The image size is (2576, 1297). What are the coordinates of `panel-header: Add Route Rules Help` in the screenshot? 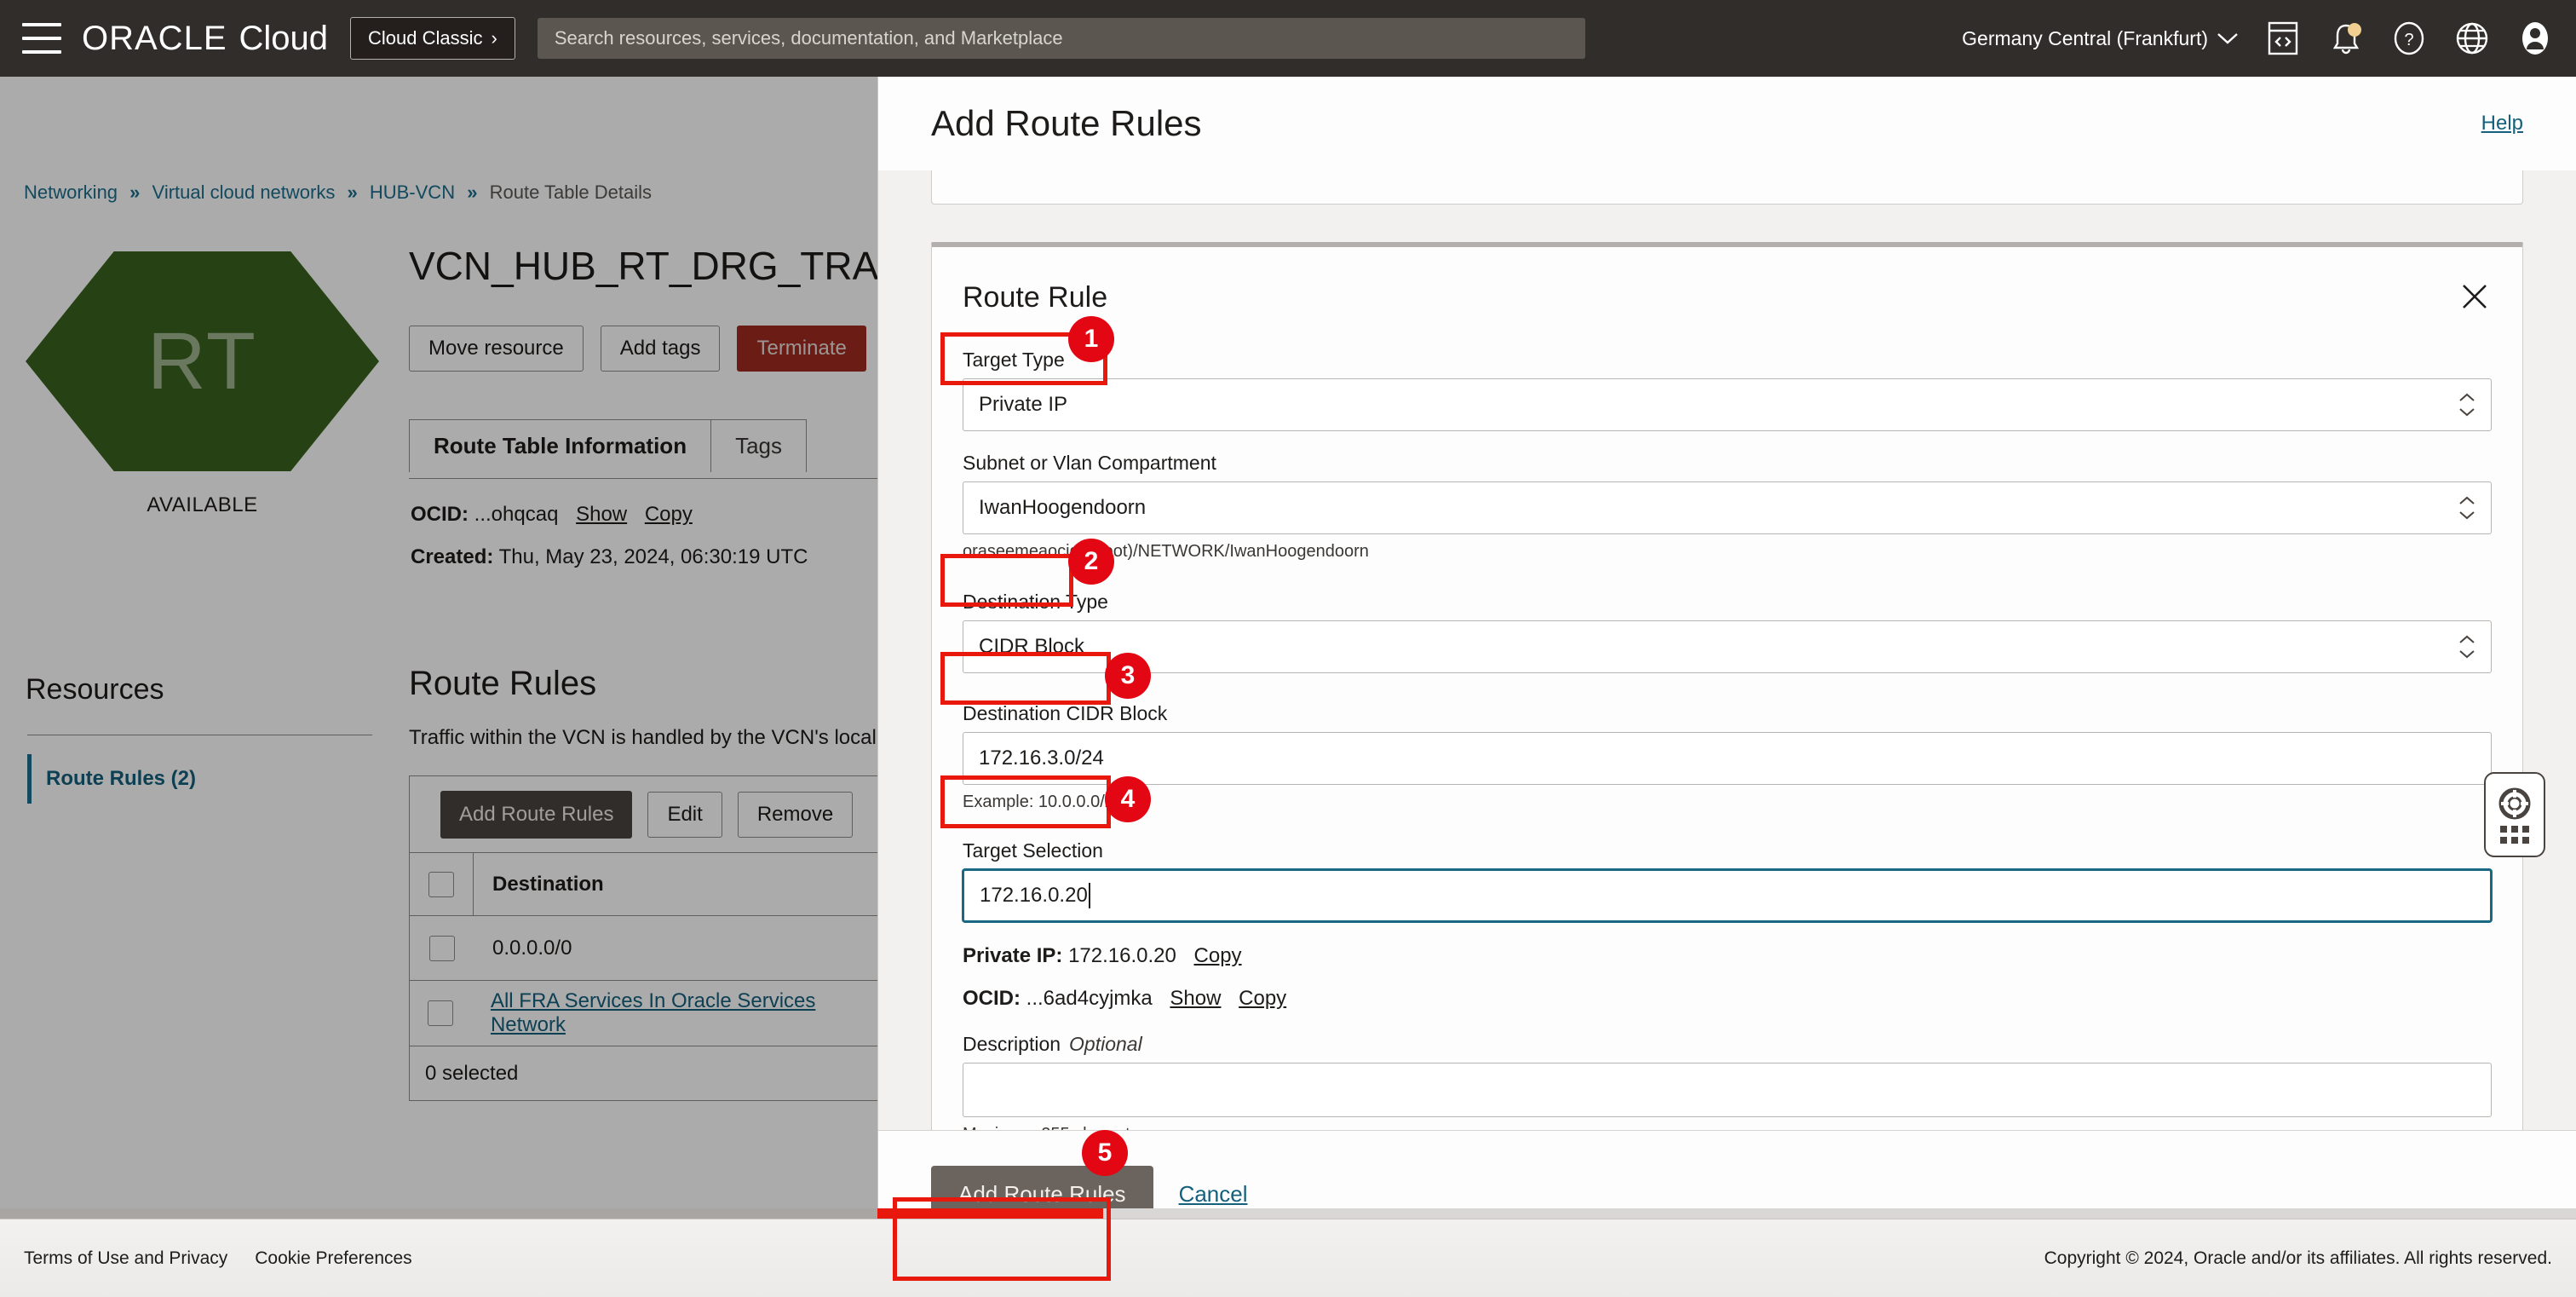 It's located at (1727, 123).